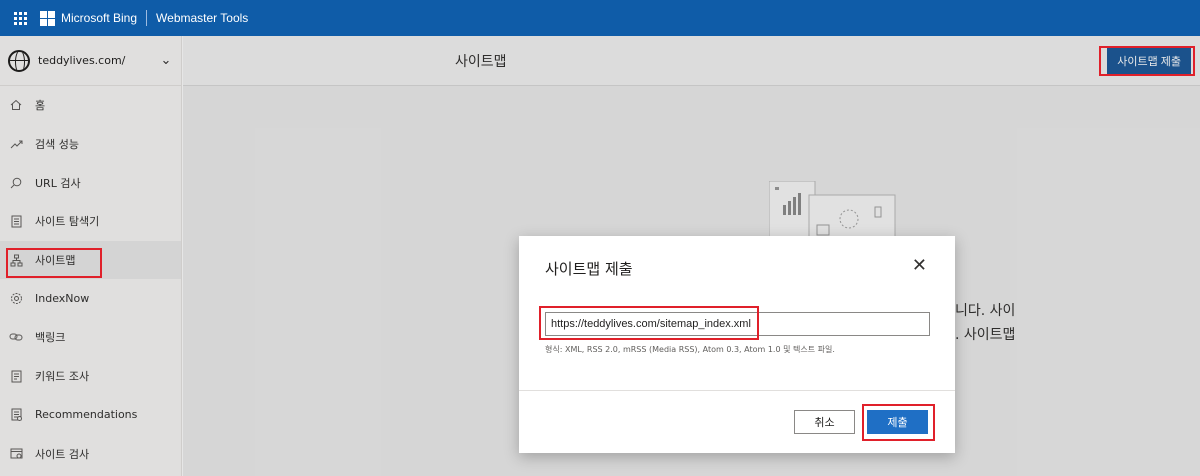  Describe the element at coordinates (202, 18) in the screenshot. I see `product-name: Webmaster Tools` at that location.